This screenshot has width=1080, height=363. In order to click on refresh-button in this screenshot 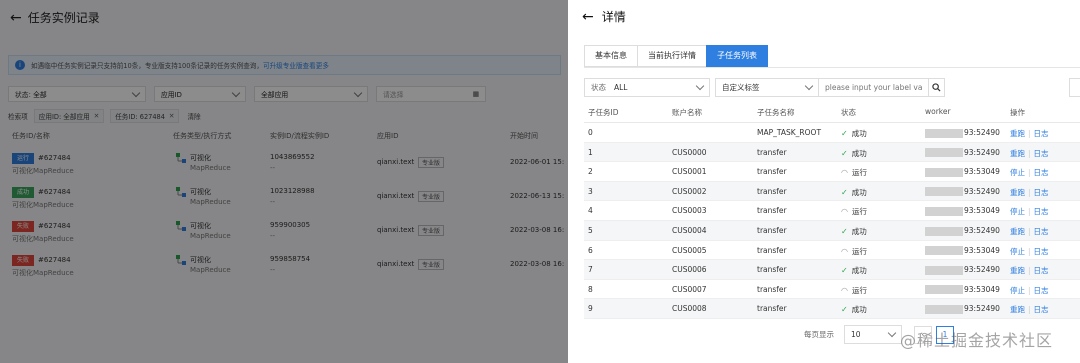, I will do `click(1074, 87)`.